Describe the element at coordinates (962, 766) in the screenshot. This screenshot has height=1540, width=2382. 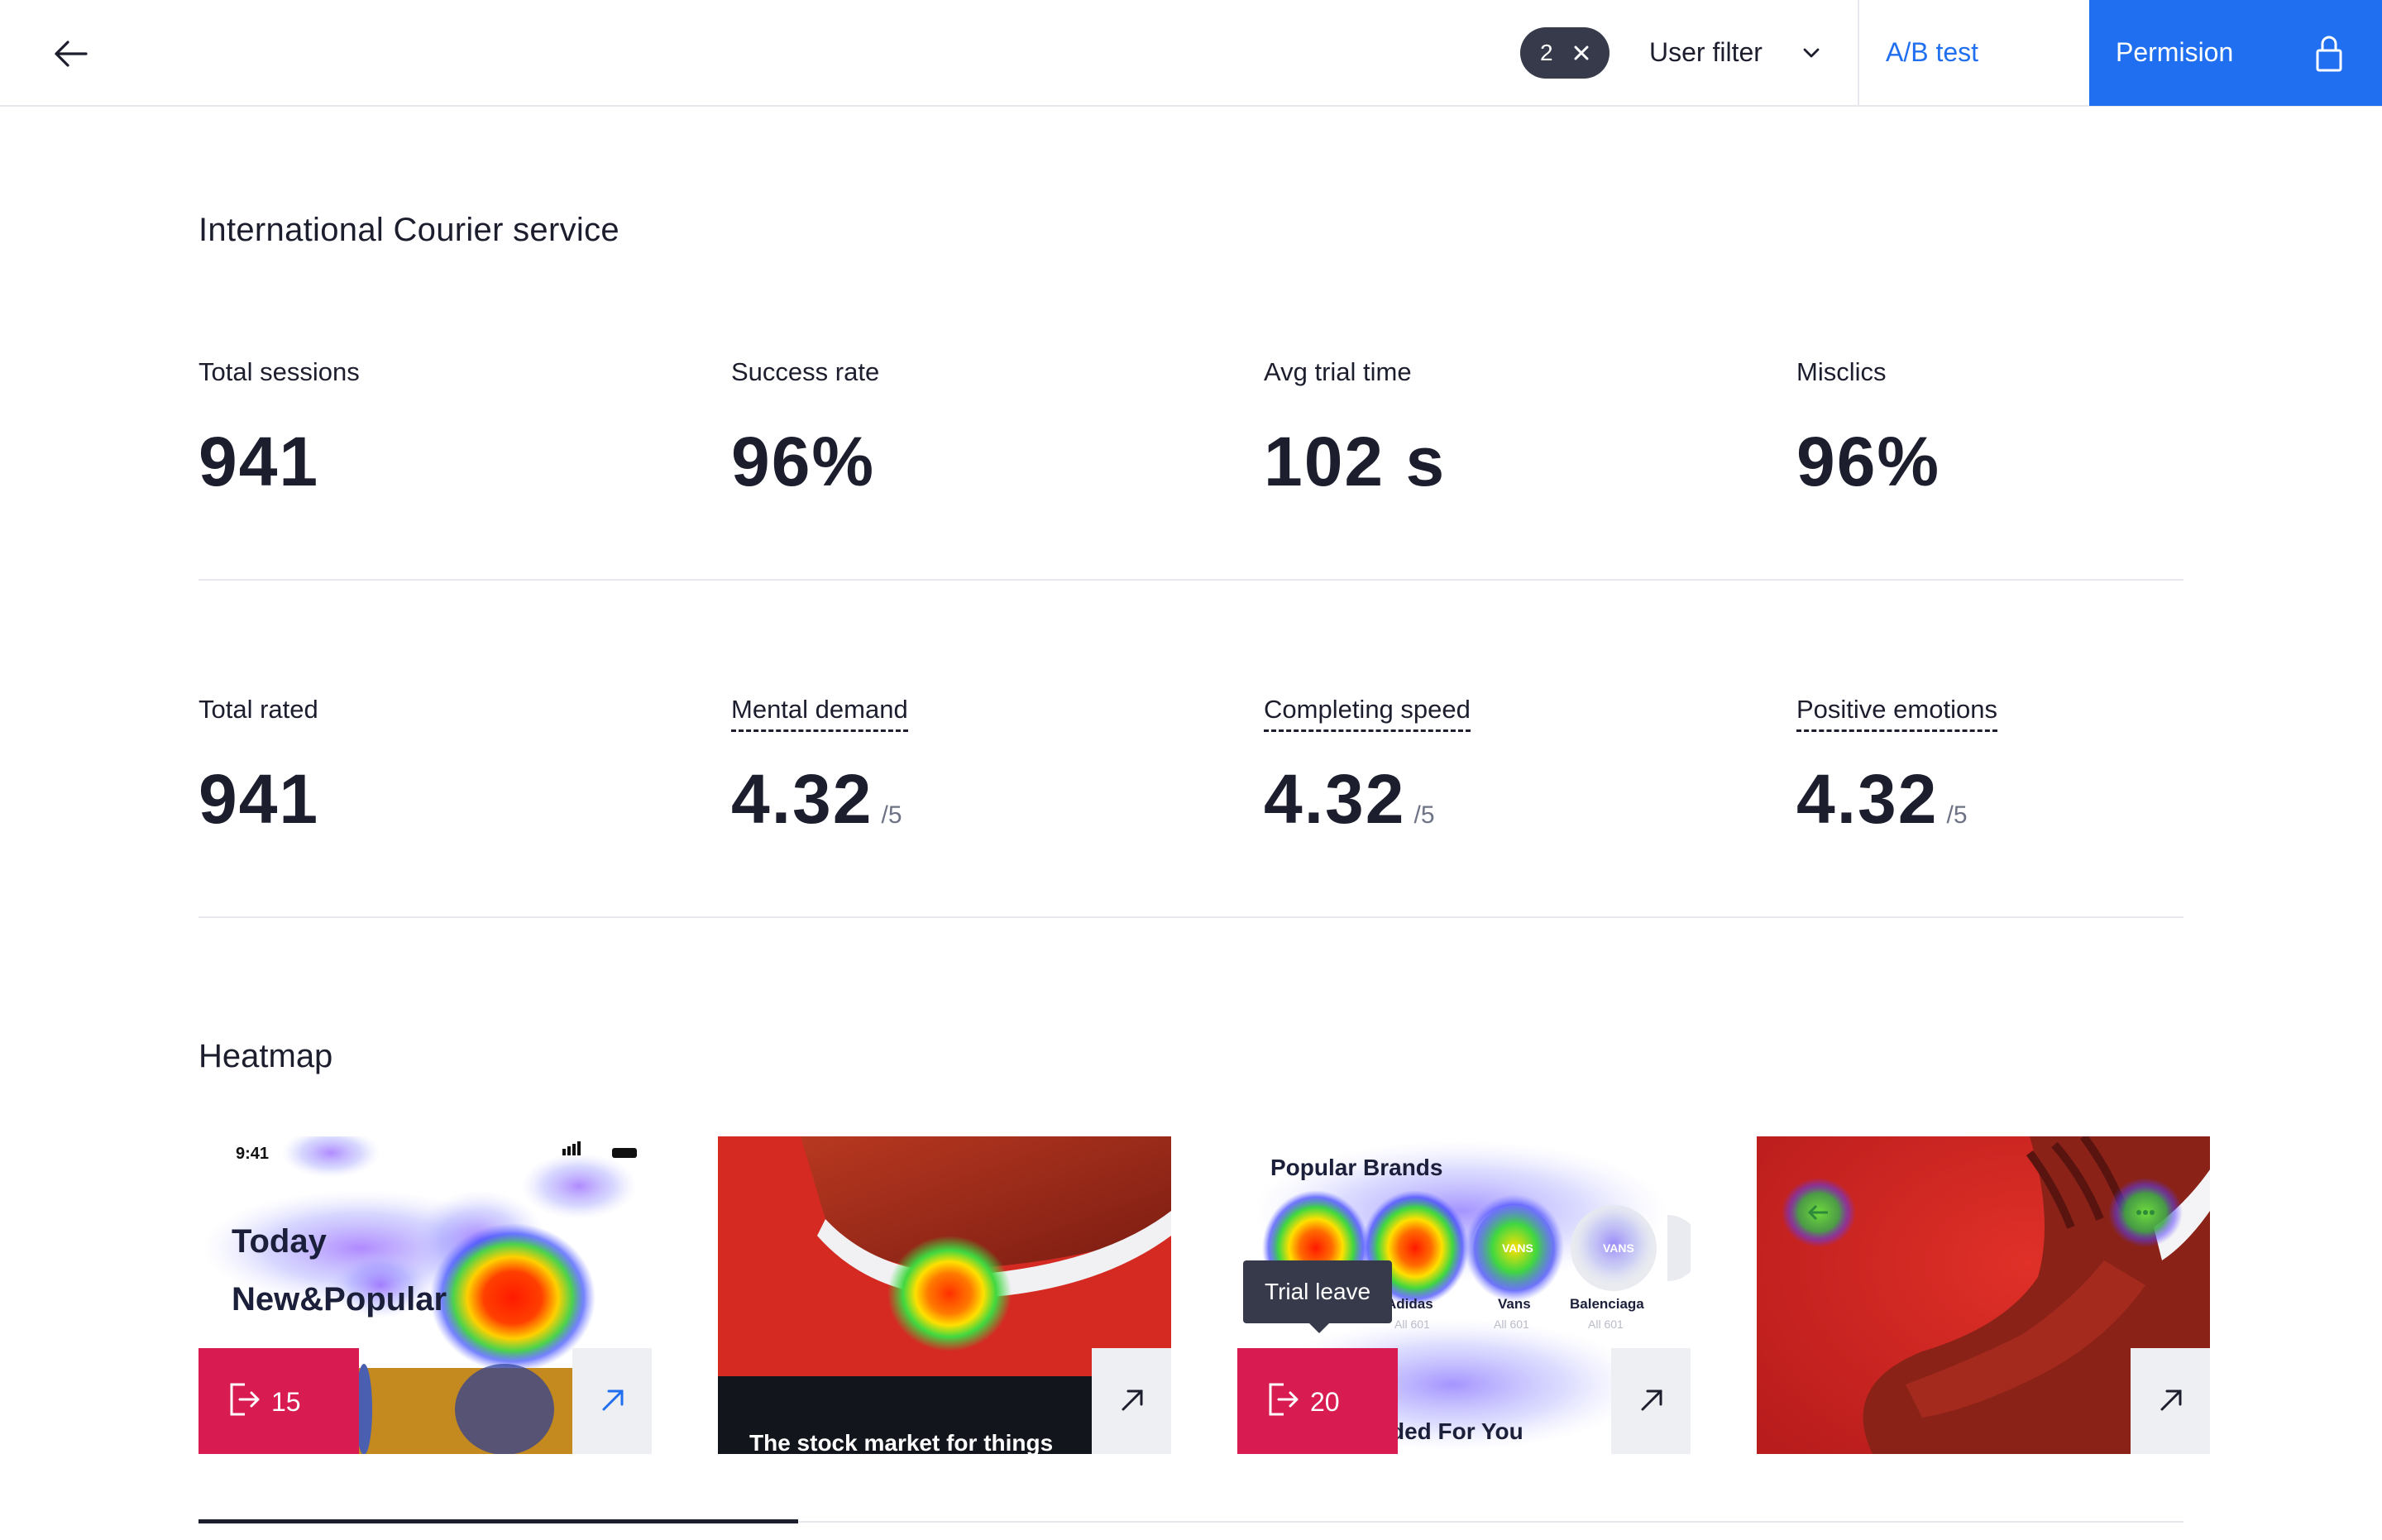
I see `stat-mental-demand: Mental demand 4.32/5` at that location.